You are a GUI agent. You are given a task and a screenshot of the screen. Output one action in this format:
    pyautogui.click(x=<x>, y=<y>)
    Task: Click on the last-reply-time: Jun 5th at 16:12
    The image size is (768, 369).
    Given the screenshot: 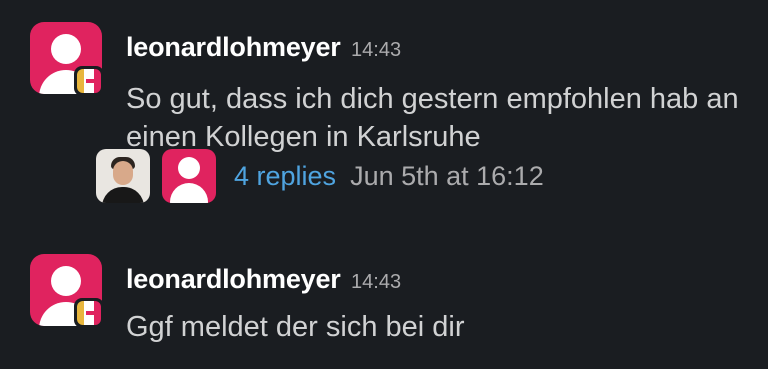 What is the action you would take?
    pyautogui.click(x=447, y=175)
    